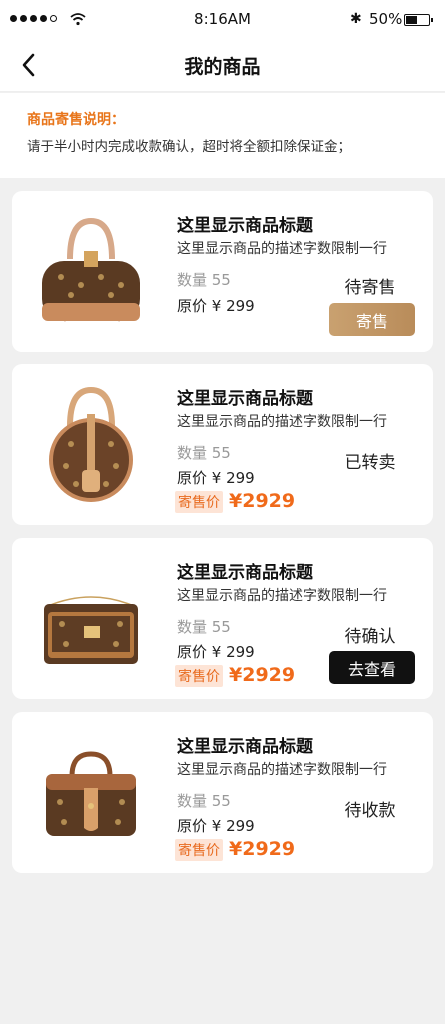 Image resolution: width=445 pixels, height=1024 pixels. Describe the element at coordinates (222, 135) in the screenshot. I see `consignment-notice: 商品寄售说明： 请于半小时内完成收款确认，超时将全额扣除保证金；` at that location.